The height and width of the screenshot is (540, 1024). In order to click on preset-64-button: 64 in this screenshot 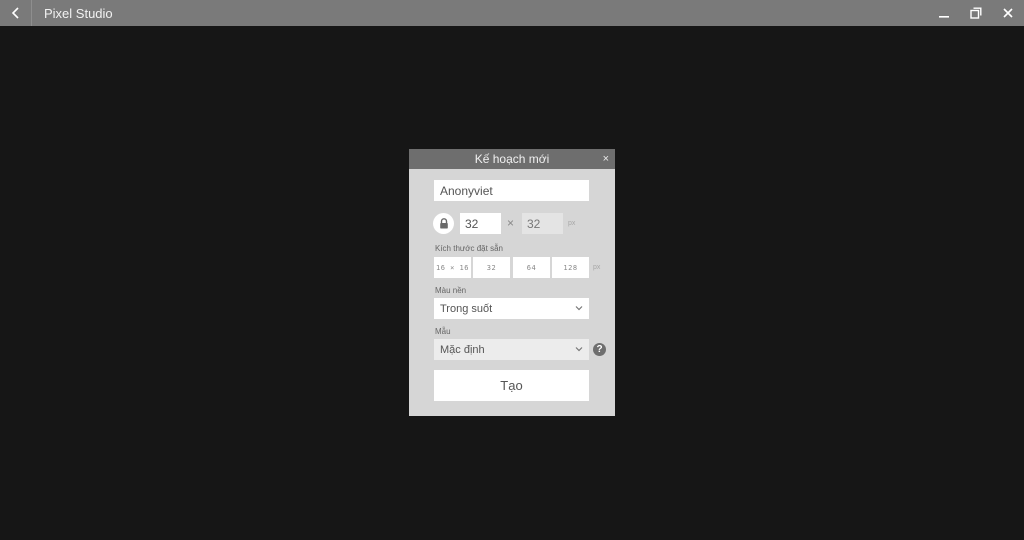, I will do `click(531, 267)`.